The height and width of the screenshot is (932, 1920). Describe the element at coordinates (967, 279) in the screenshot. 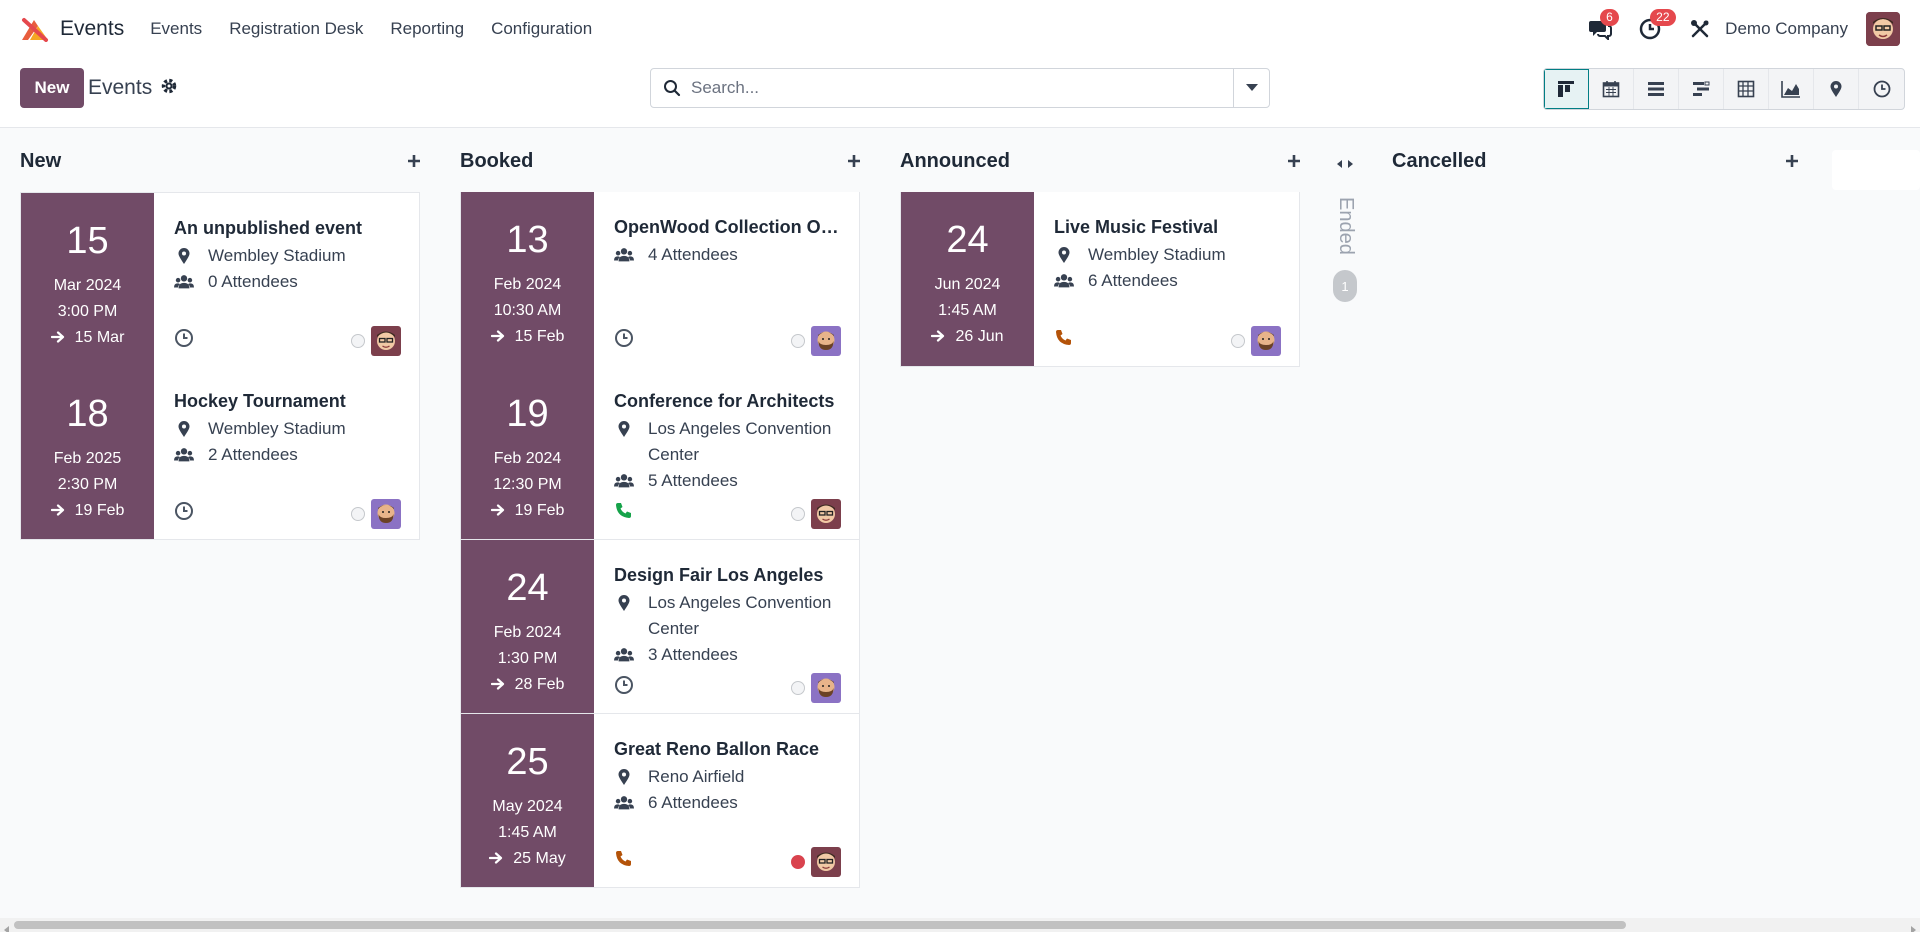

I see `event-date-block: 24 Jun 2024 1:45 AM 26 Jun` at that location.